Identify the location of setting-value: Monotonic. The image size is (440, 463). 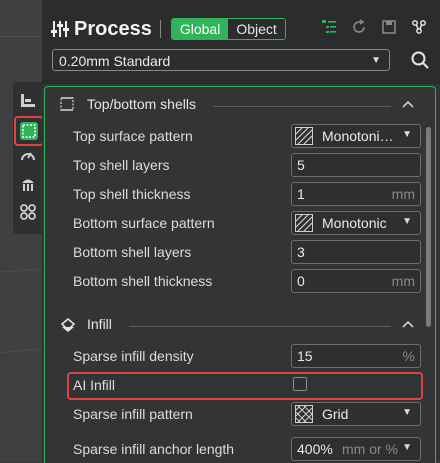
(354, 223).